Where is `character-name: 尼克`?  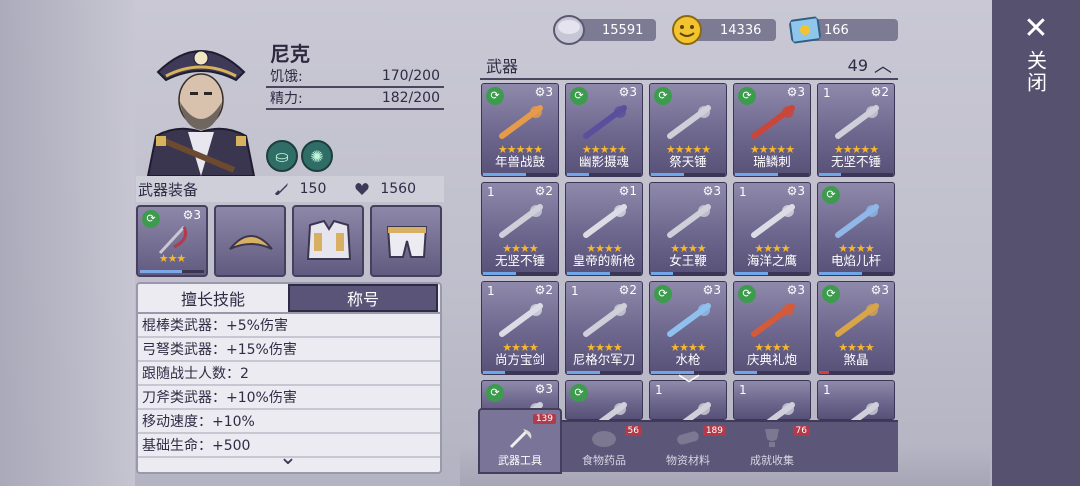
character-name: 尼克 is located at coordinates (290, 54).